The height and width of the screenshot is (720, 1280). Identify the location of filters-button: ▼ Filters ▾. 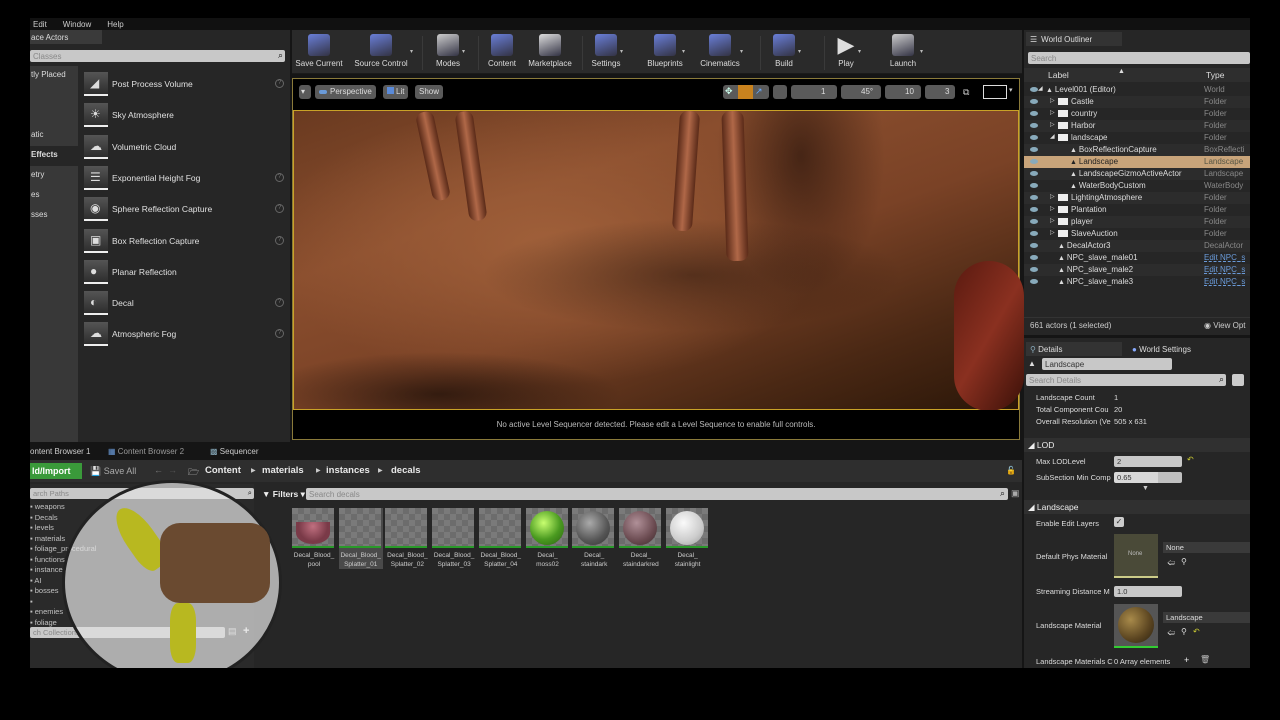
(283, 494).